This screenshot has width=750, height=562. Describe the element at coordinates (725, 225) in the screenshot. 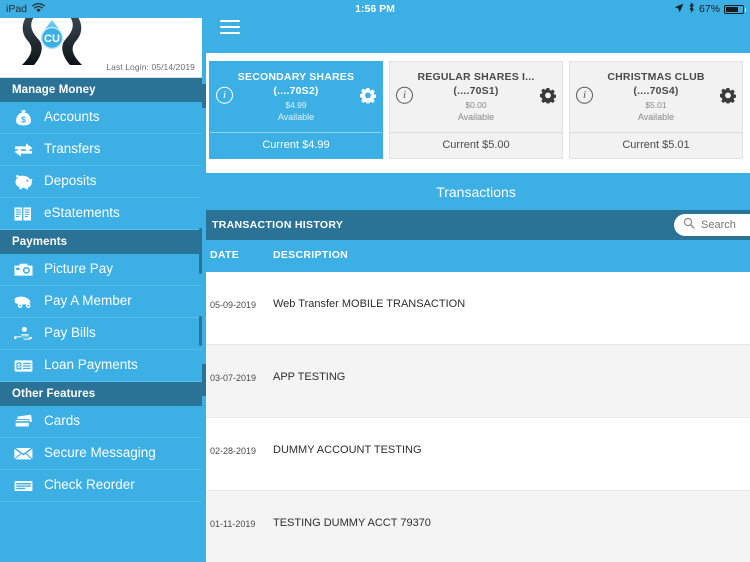

I see `search-input` at that location.